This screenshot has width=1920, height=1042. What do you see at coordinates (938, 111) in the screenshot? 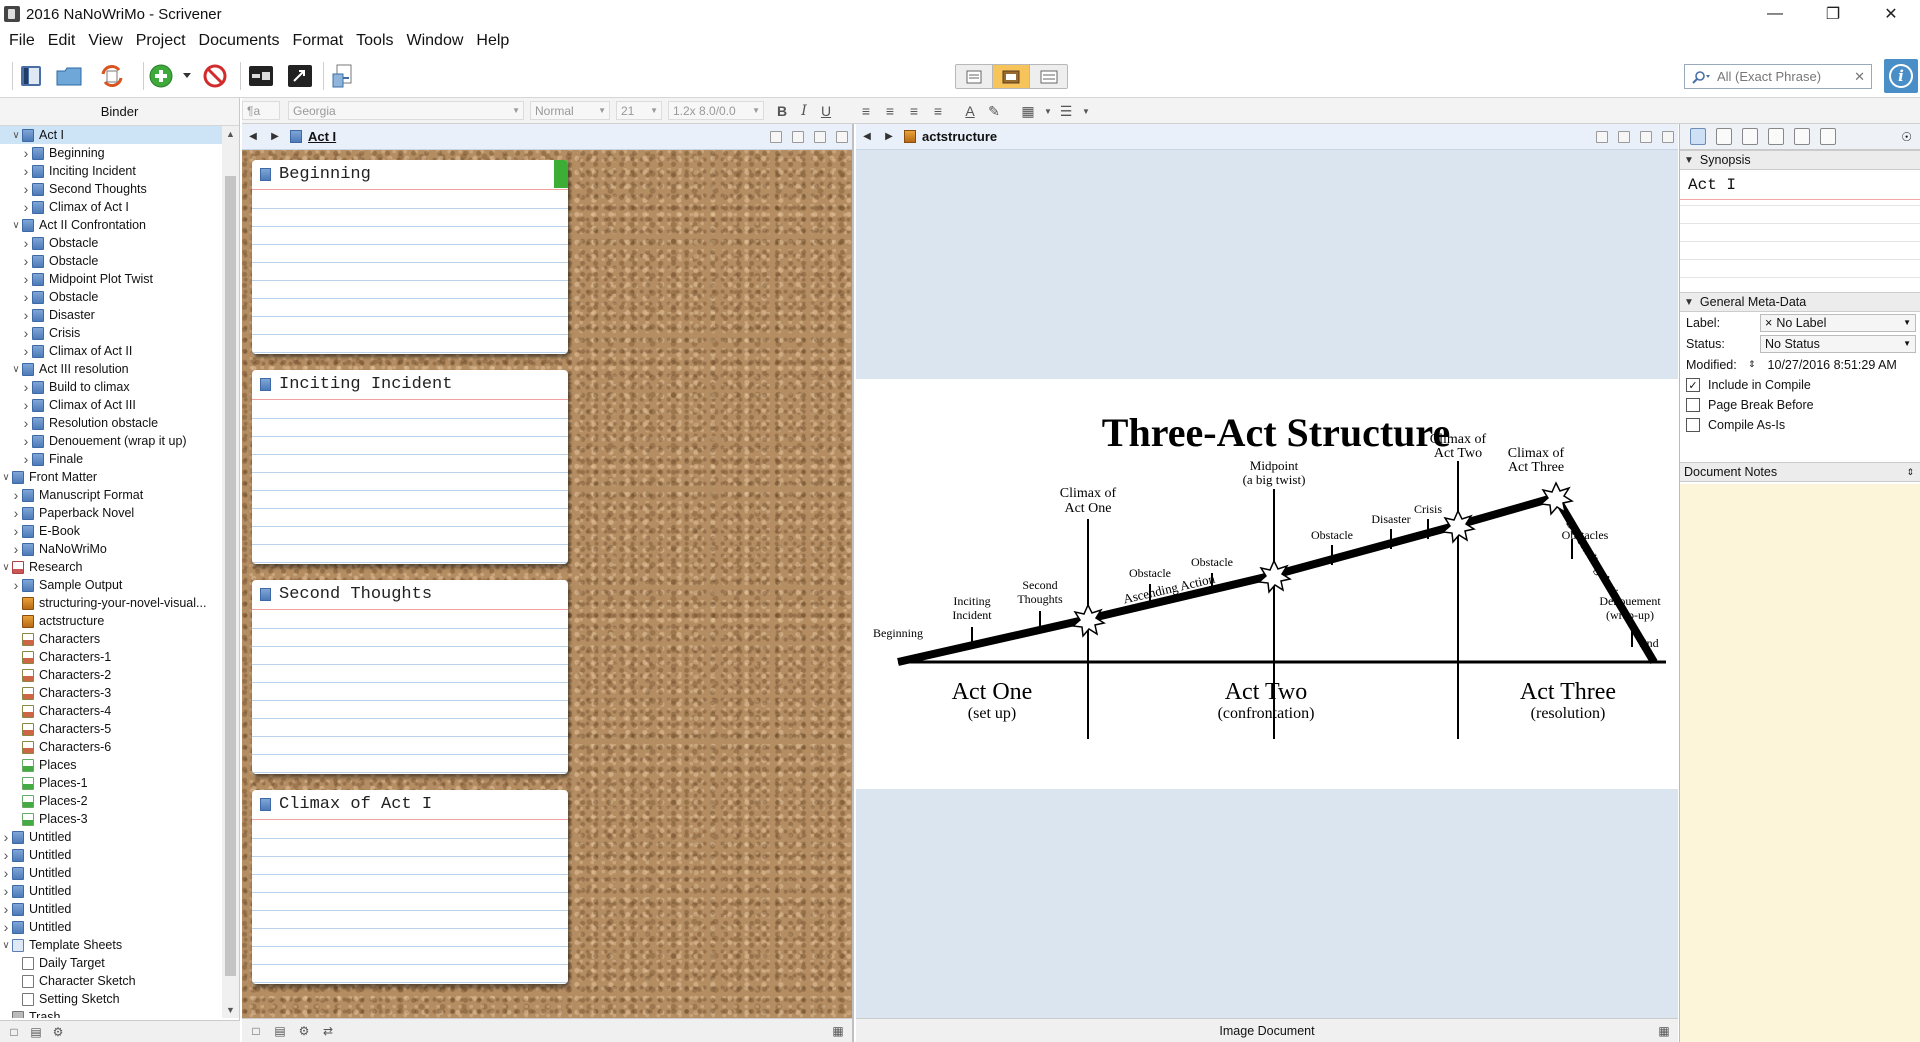
I see `align-justify-icon: ≡` at bounding box center [938, 111].